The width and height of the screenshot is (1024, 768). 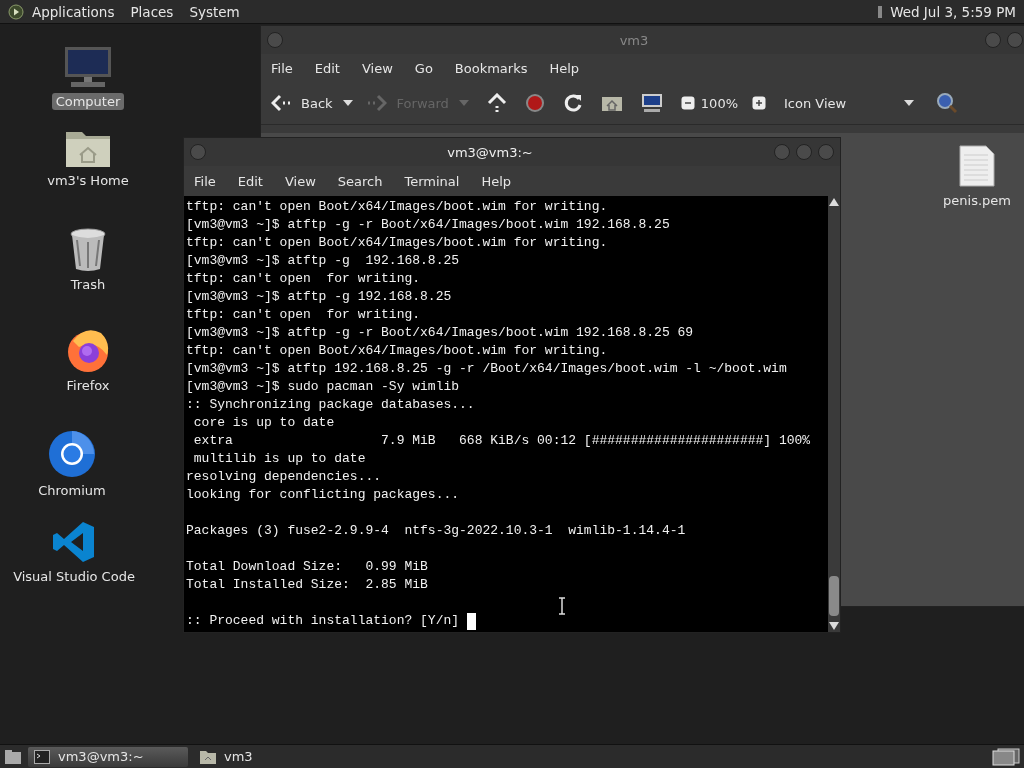 I want to click on scrollbar-thumb, so click(x=834, y=596).